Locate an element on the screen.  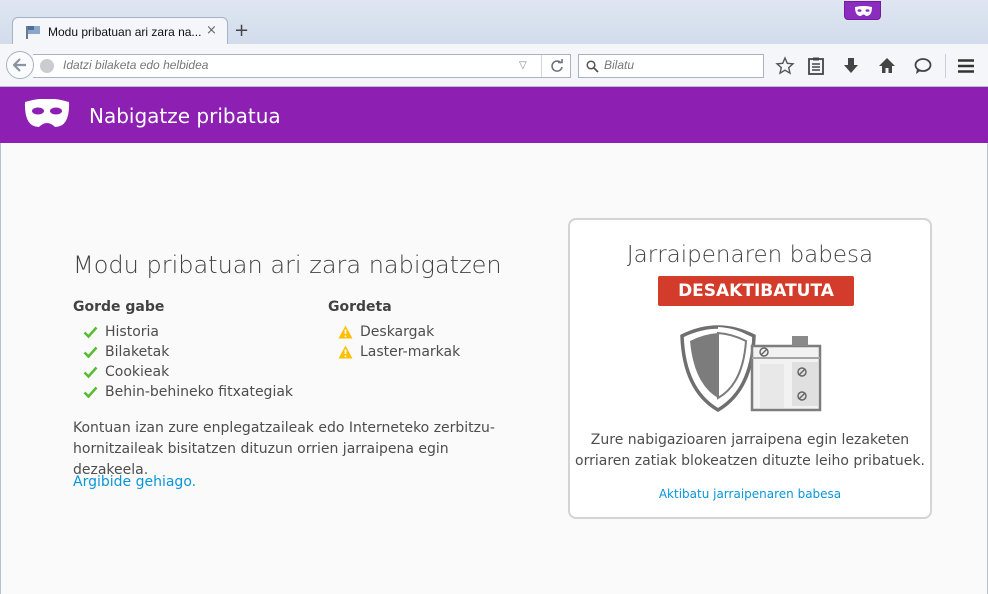
enable-tracking-protection-link: Aktibatu jarraipenaren babesa is located at coordinates (750, 494).